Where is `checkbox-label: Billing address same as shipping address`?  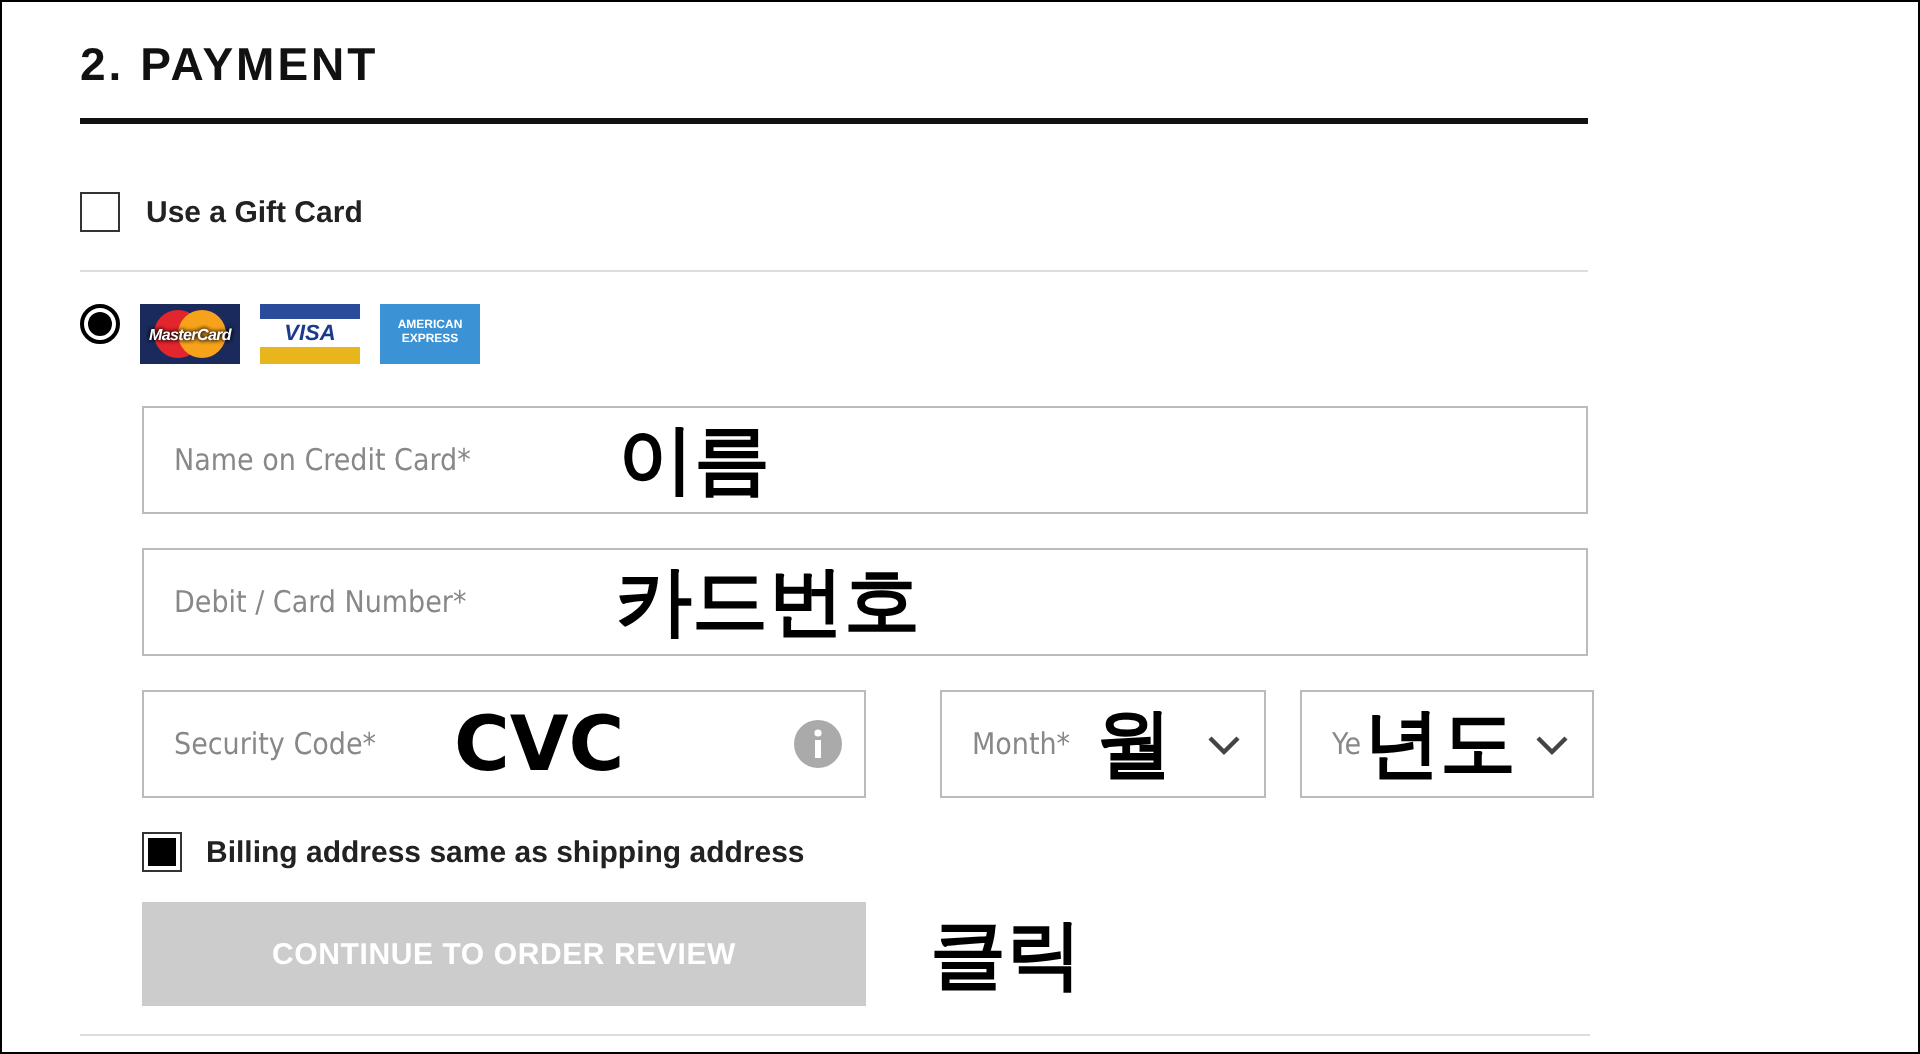
checkbox-label: Billing address same as shipping address is located at coordinates (505, 852).